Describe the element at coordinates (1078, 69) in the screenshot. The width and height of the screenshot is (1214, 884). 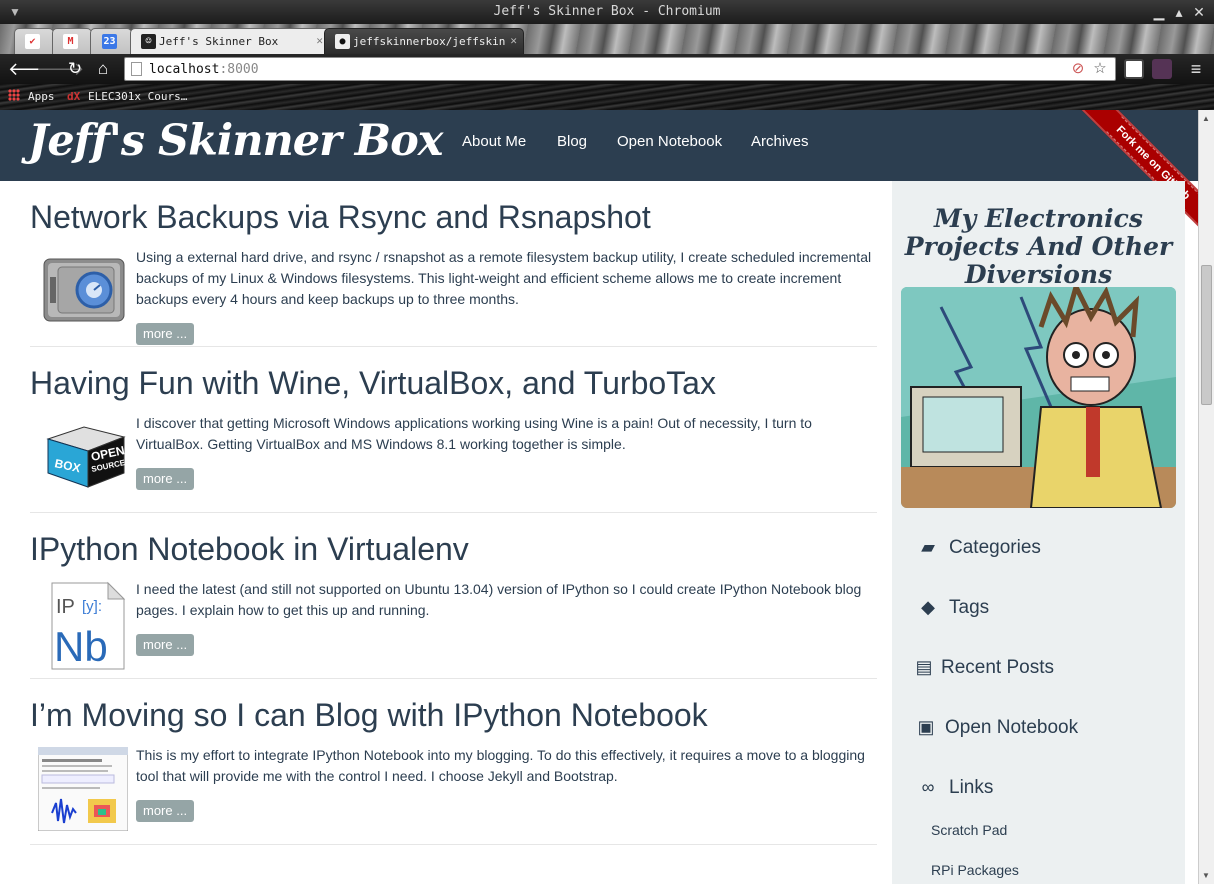
I see `blocked-content-icon: ⊘` at that location.